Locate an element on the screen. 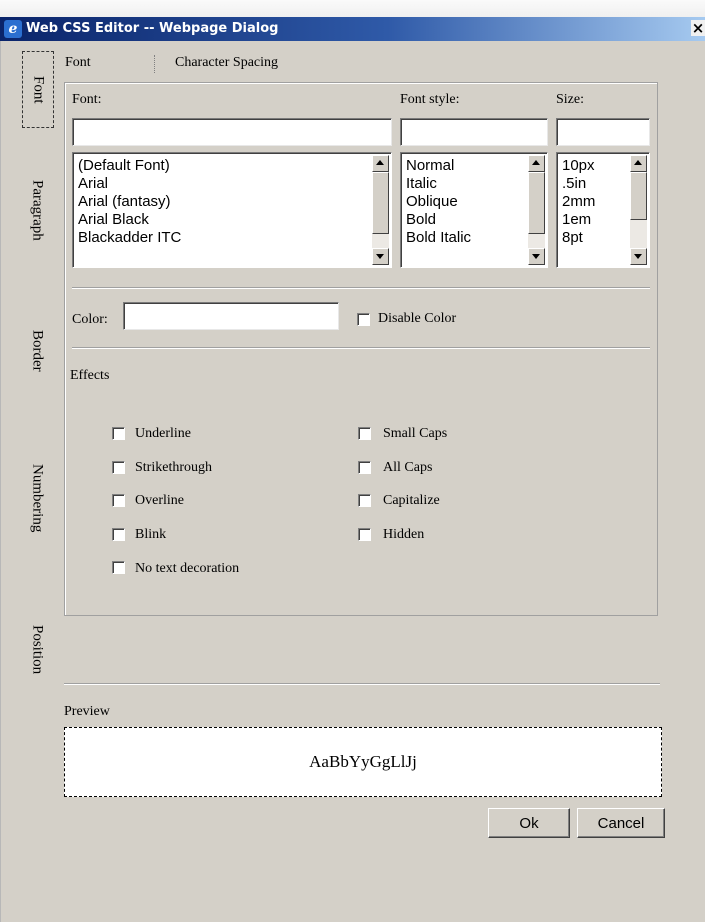 The width and height of the screenshot is (705, 922). list-item: Italic is located at coordinates (438, 184).